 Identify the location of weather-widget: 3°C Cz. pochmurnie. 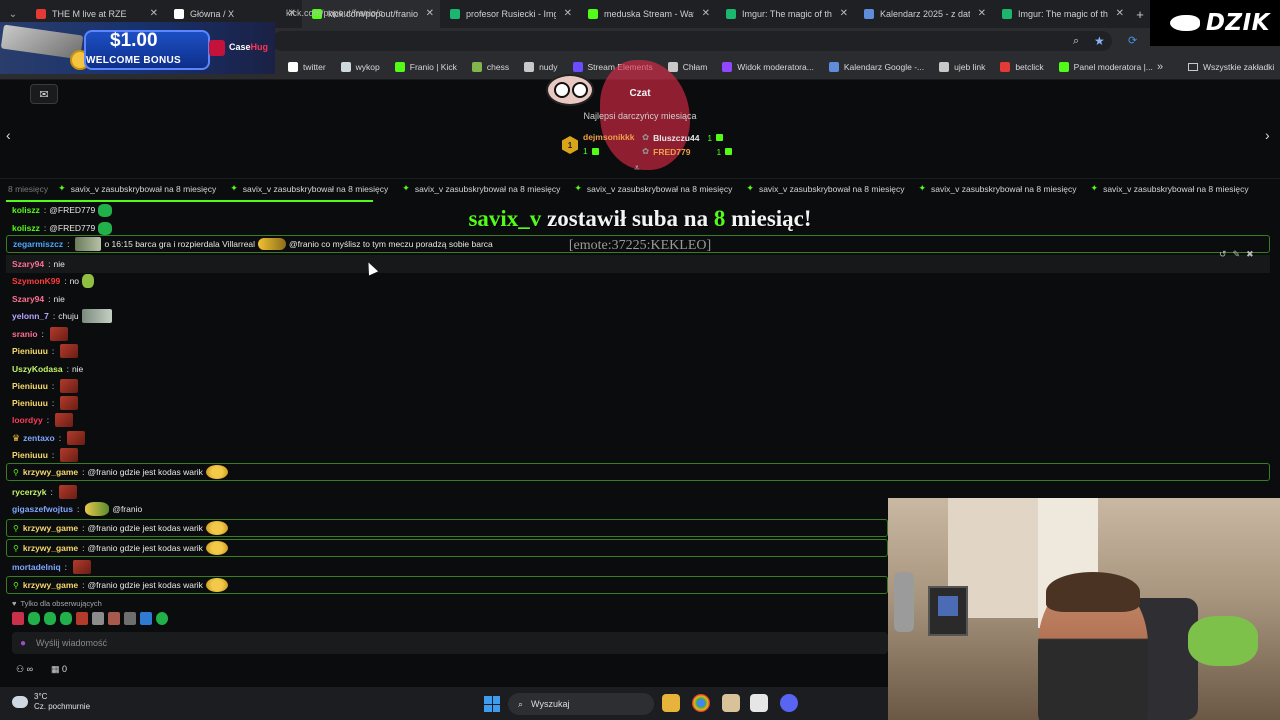
(51, 702).